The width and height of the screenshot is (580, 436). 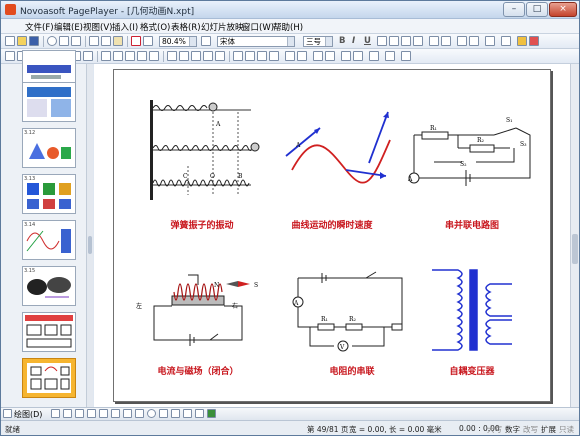 I want to click on numbering-icon, so click(x=446, y=41).